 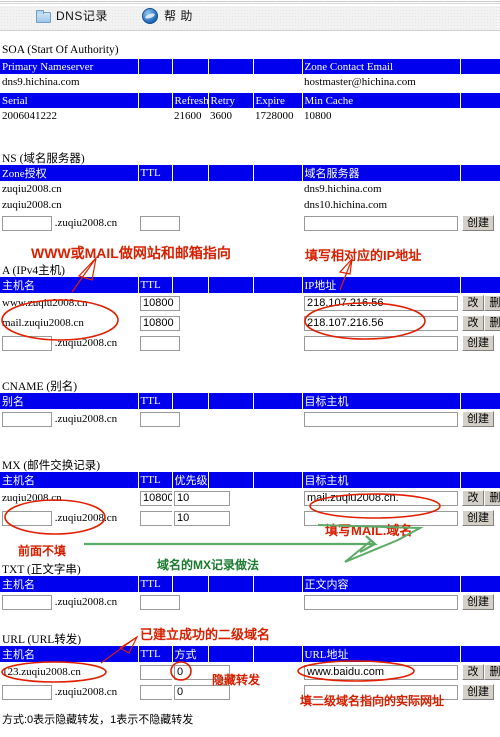 What do you see at coordinates (27, 343) in the screenshot?
I see `a-new-host-input` at bounding box center [27, 343].